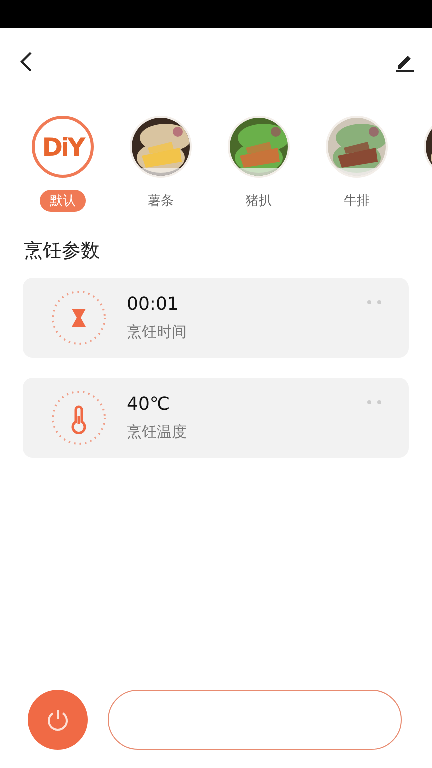  I want to click on parameter-label: 烹饪温度, so click(157, 432).